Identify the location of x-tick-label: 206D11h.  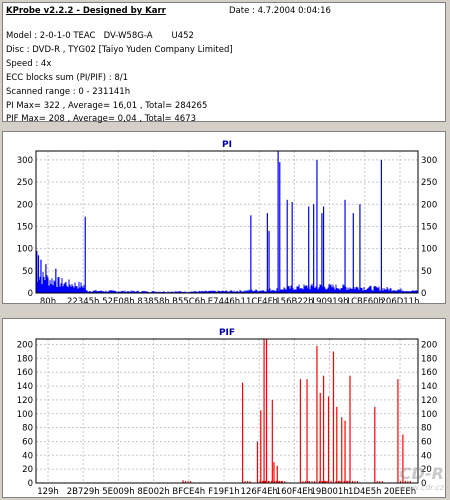
(400, 300).